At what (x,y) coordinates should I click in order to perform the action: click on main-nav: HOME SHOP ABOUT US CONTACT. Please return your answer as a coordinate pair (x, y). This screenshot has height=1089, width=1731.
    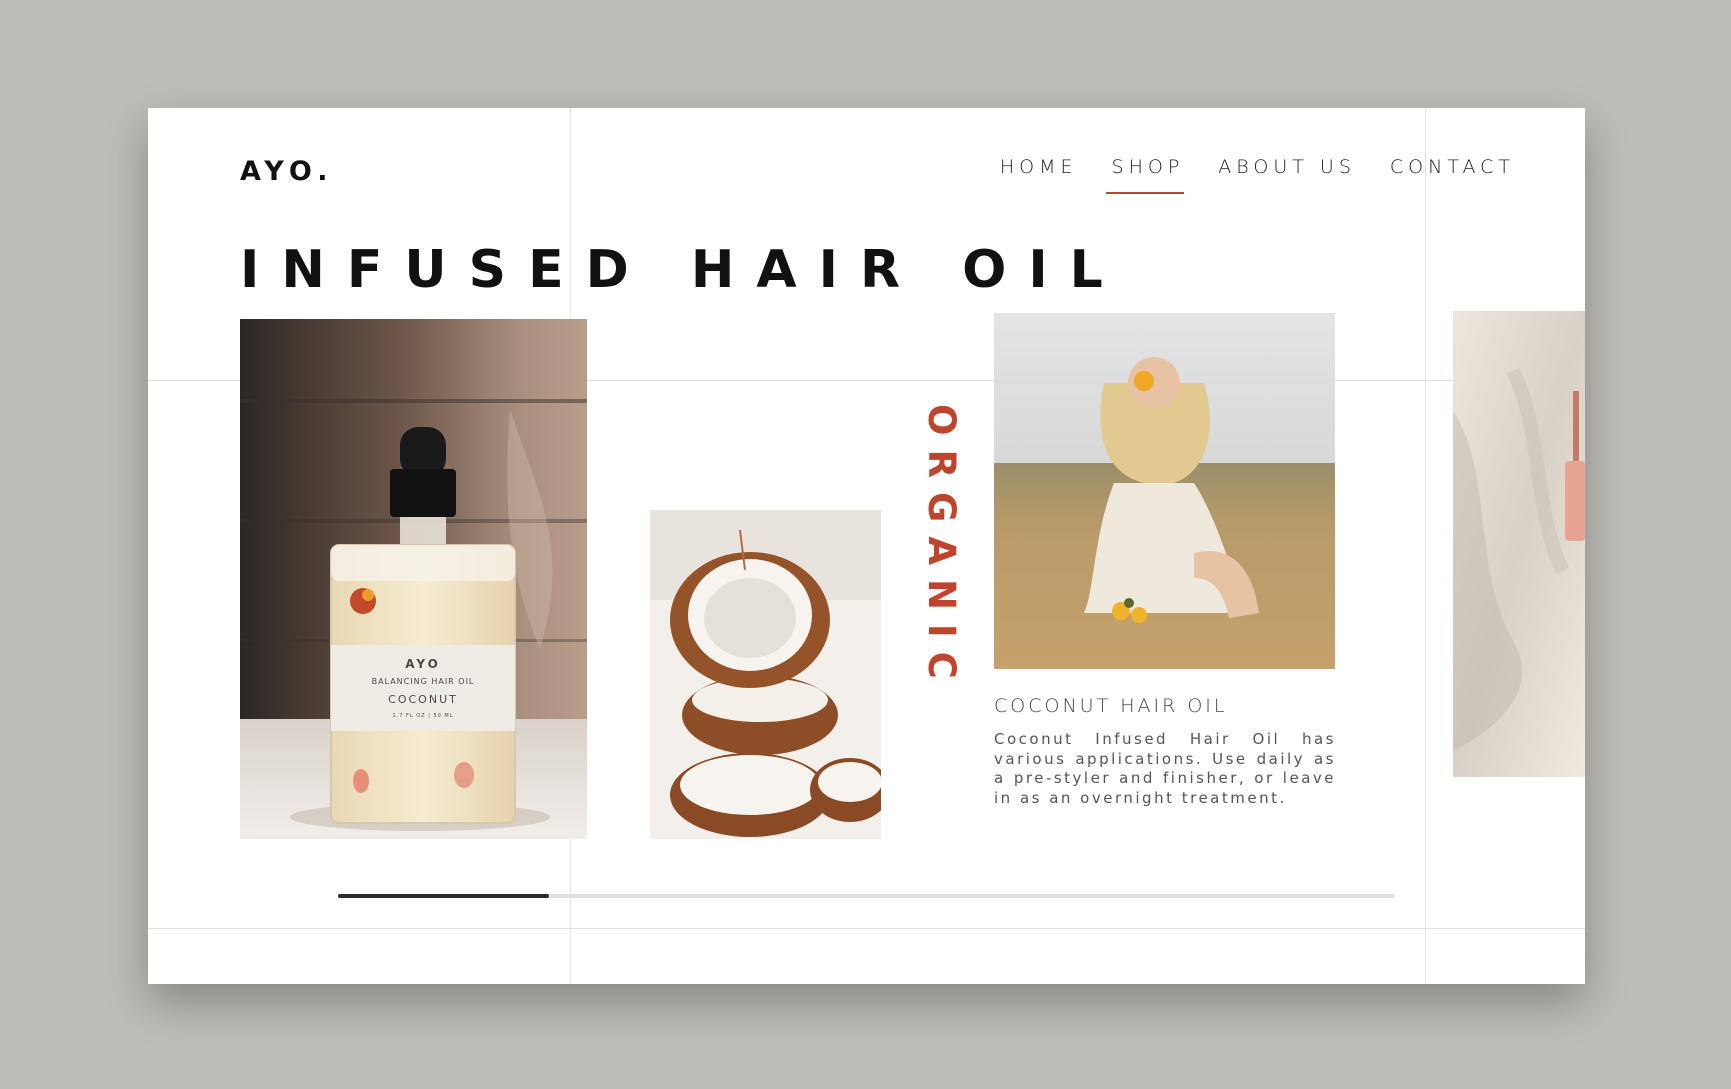
    Looking at the image, I should click on (1257, 175).